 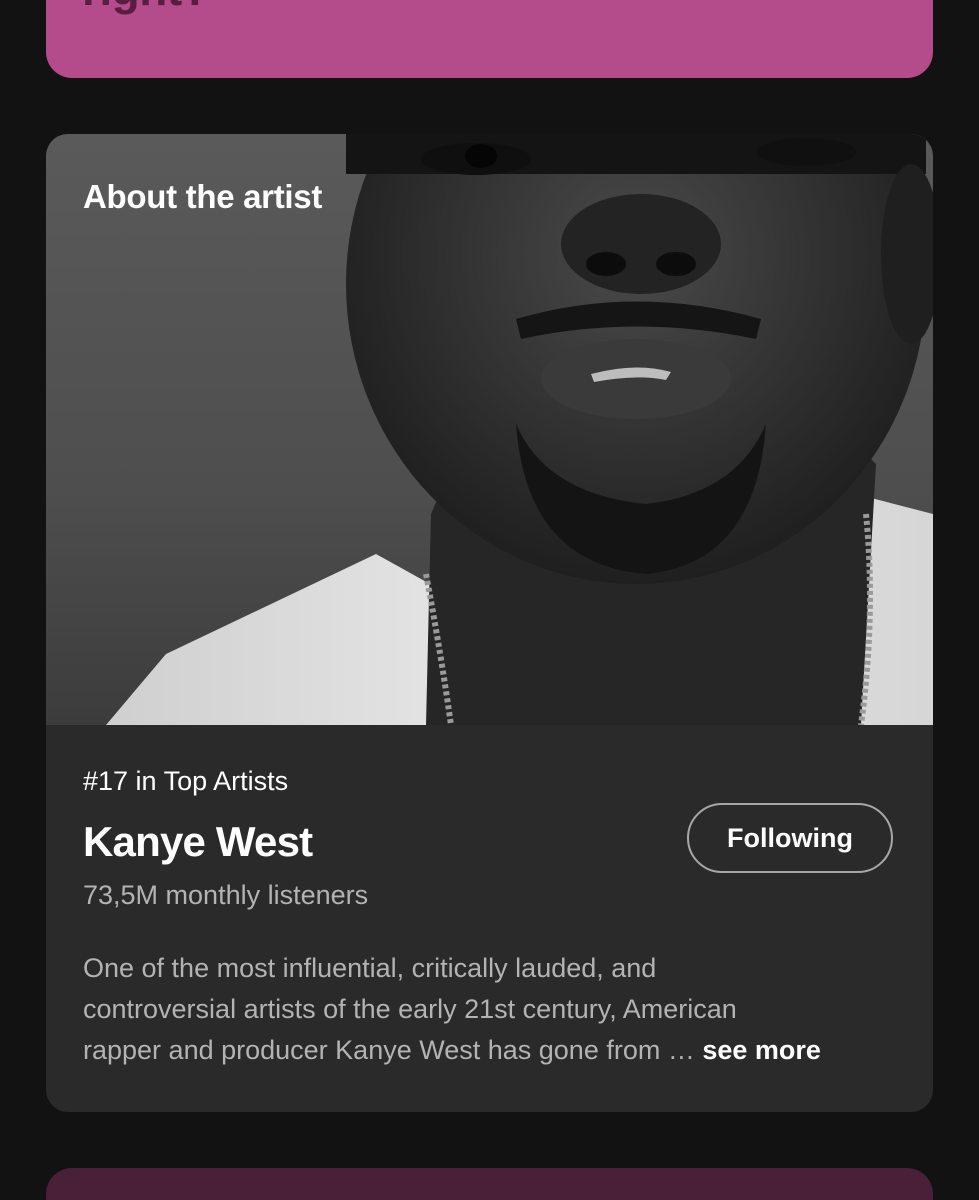 I want to click on artist-name: Kanye West, so click(x=198, y=842).